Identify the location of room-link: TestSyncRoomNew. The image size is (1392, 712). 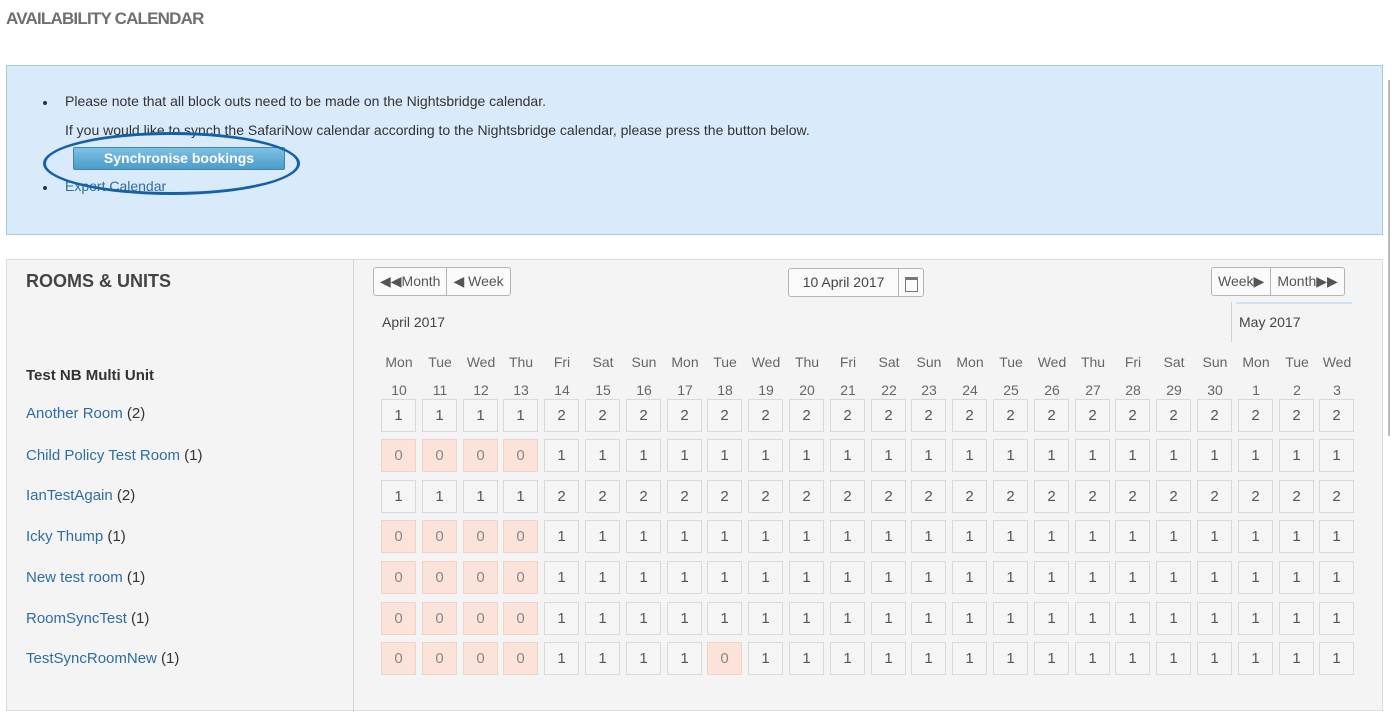
(91, 658).